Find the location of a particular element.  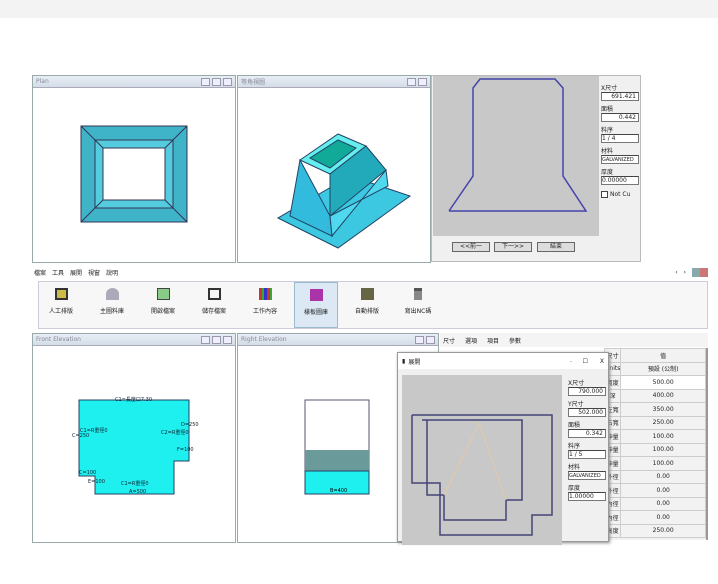

table-row: 內徑 0.00 is located at coordinates (655, 503).